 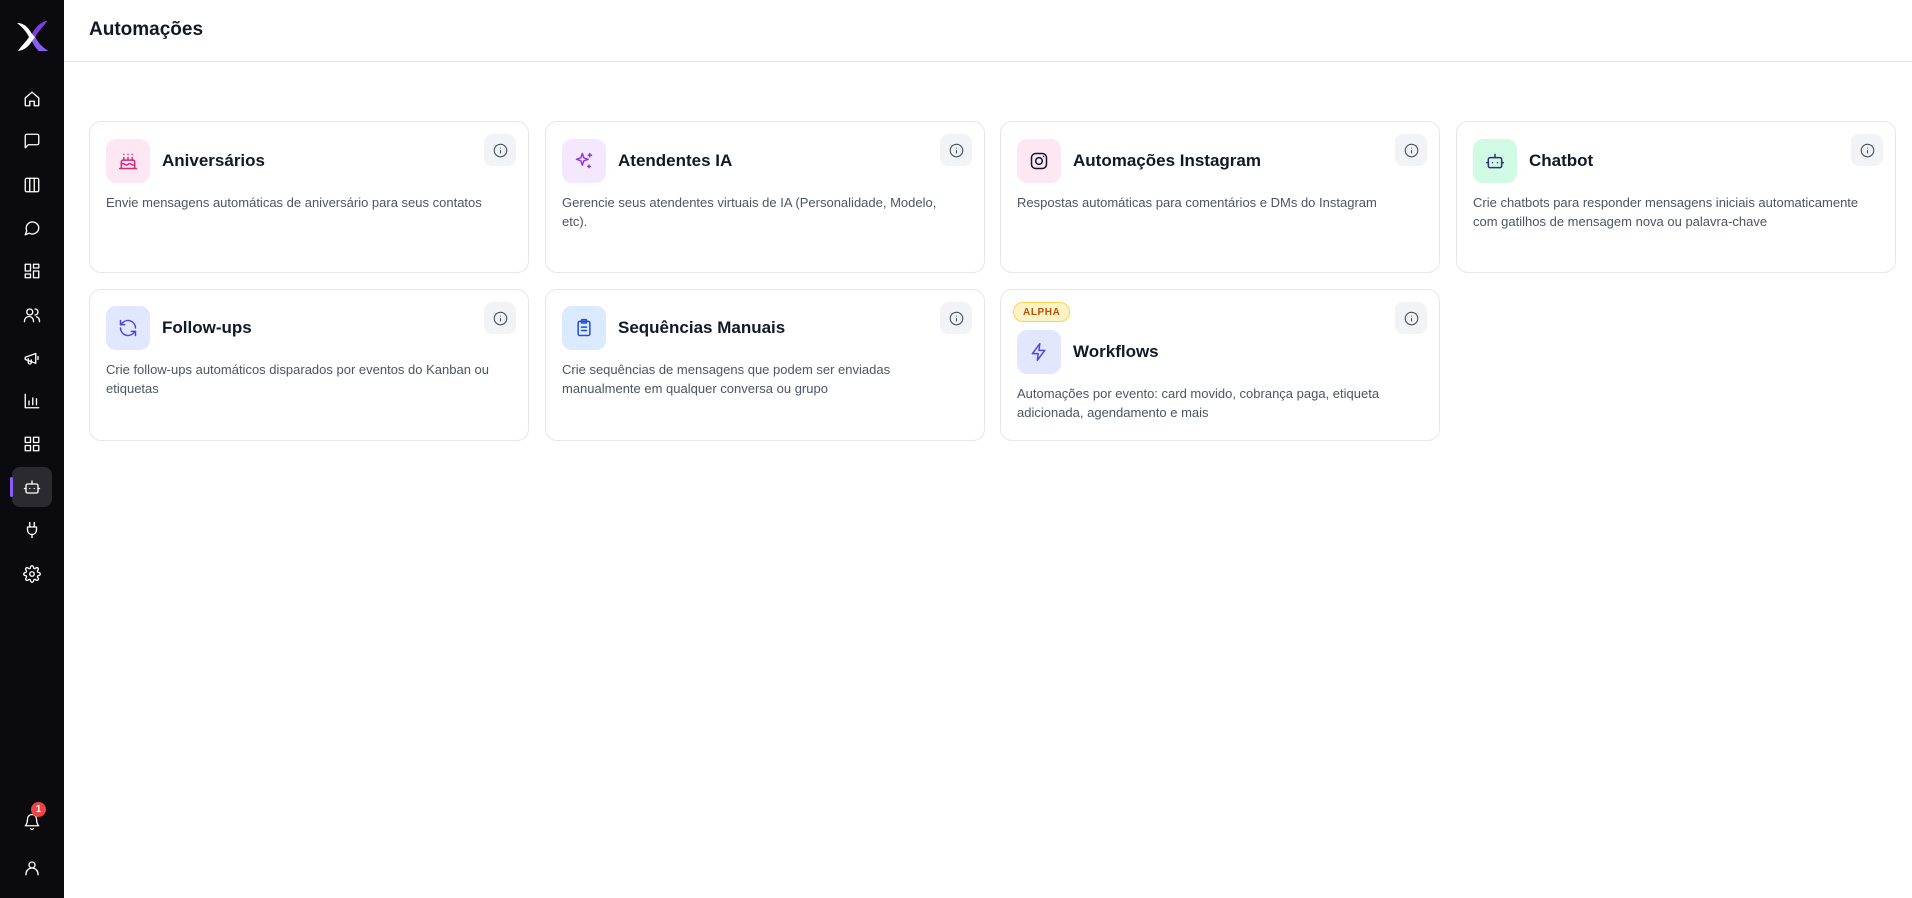 I want to click on plug-icon, so click(x=32, y=530).